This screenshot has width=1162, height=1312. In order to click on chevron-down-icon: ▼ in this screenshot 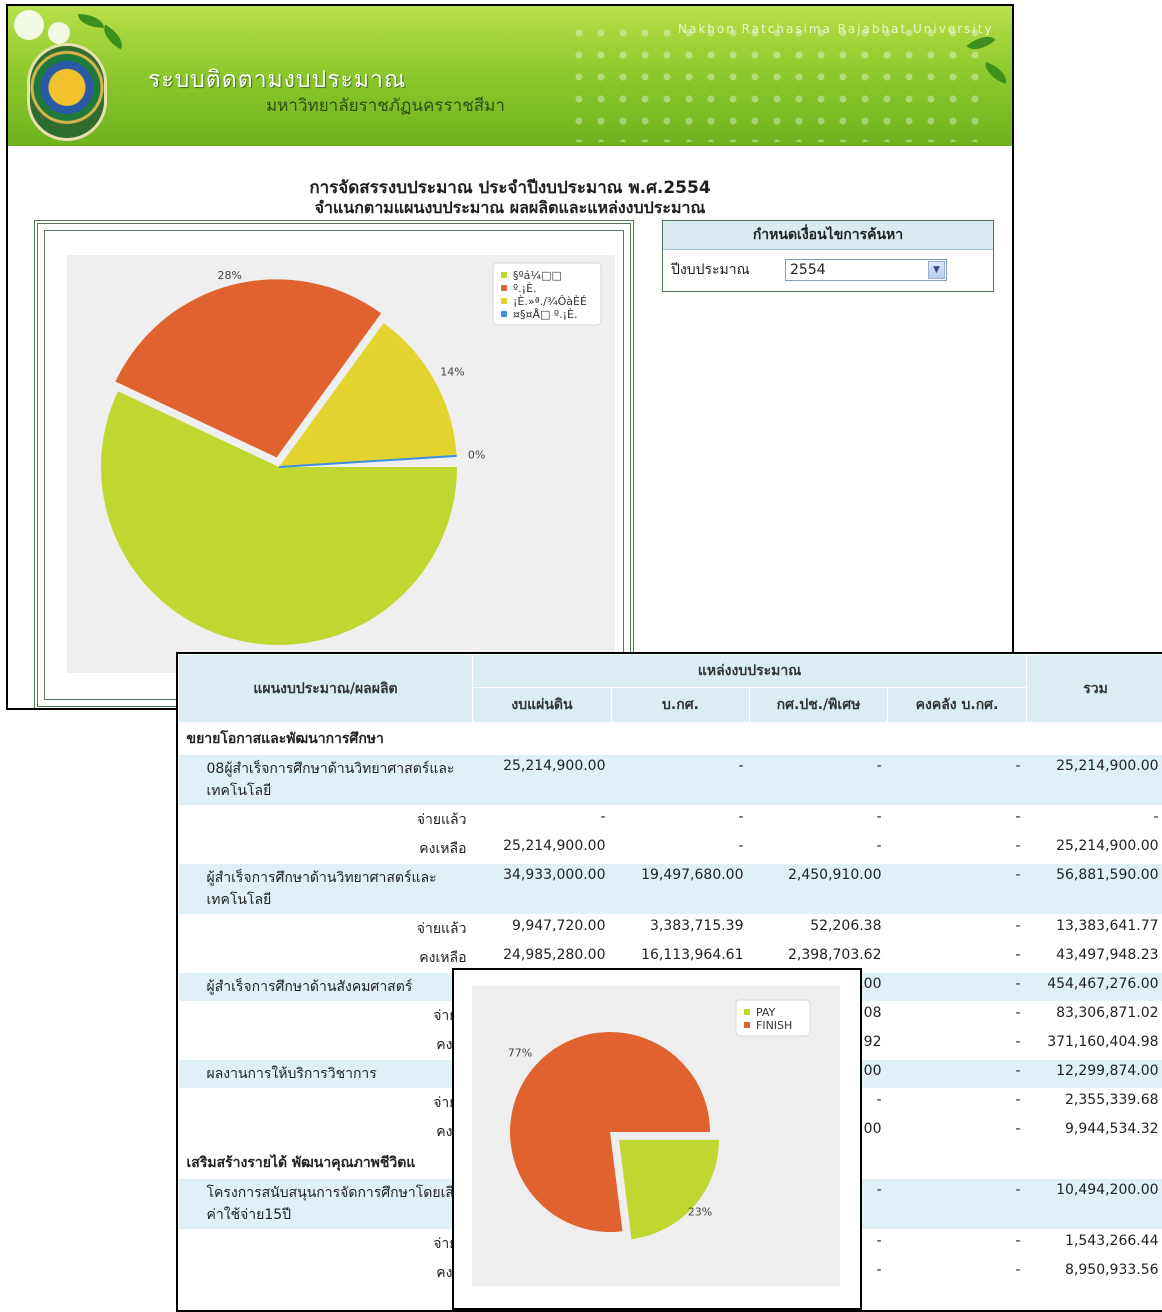, I will do `click(936, 270)`.